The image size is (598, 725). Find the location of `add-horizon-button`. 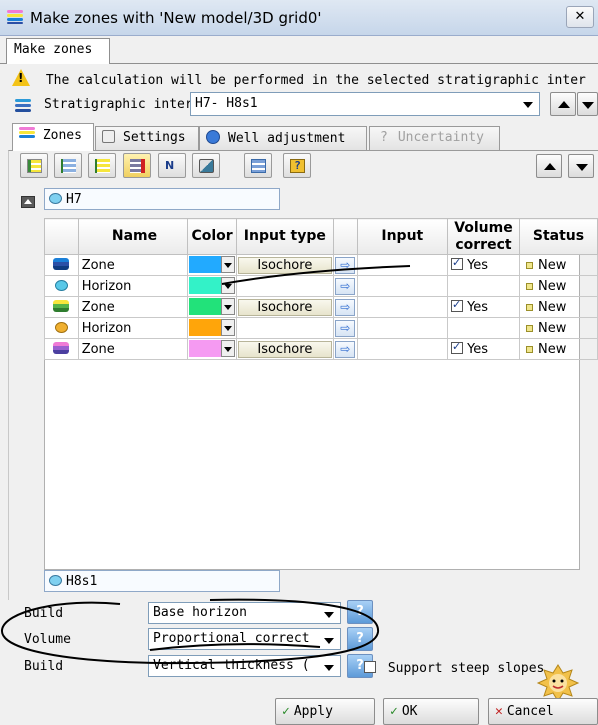

add-horizon-button is located at coordinates (68, 165).